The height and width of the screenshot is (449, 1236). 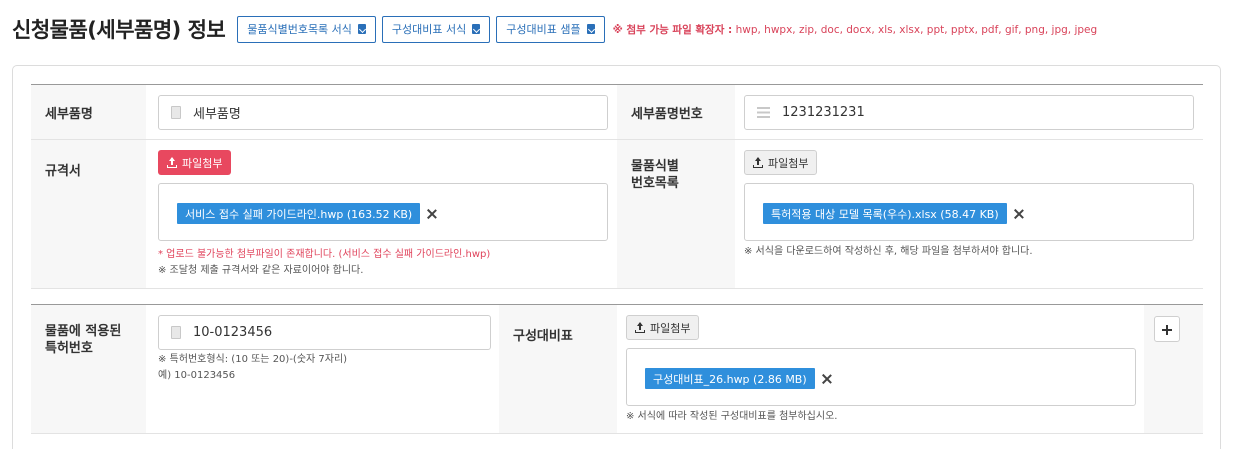 What do you see at coordinates (788, 163) in the screenshot?
I see `idlist-attach-label: 파일첨부` at bounding box center [788, 163].